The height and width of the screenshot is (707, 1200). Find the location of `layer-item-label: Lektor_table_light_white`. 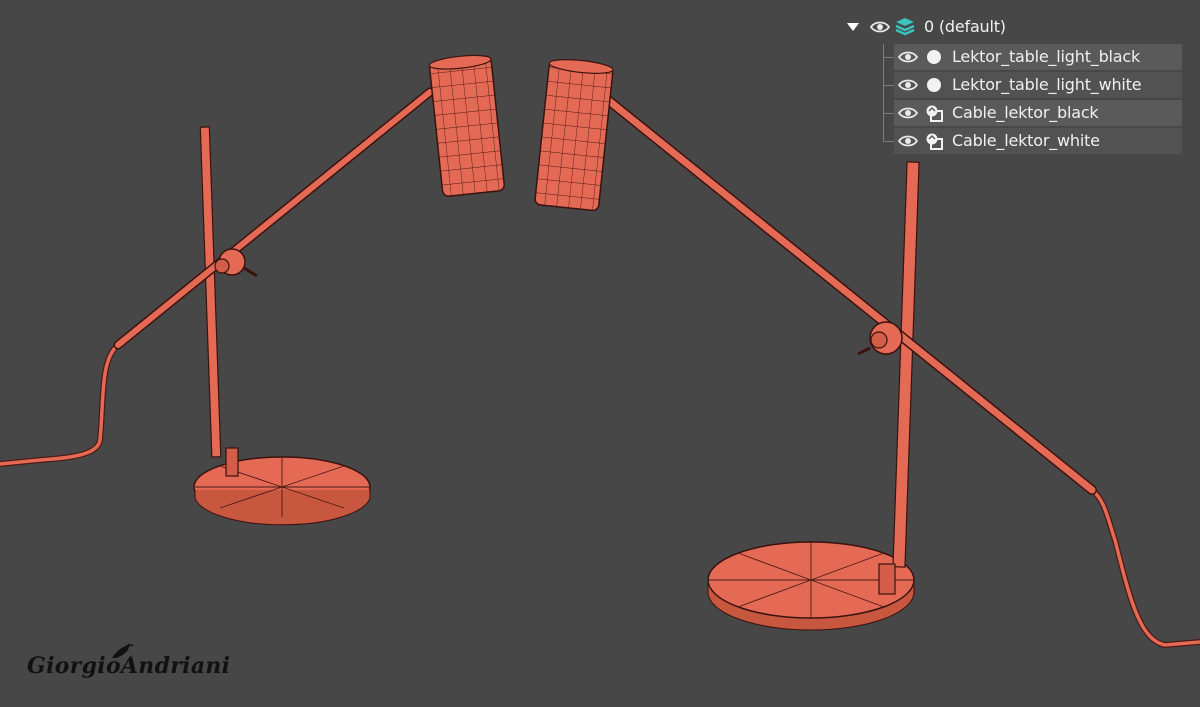

layer-item-label: Lektor_table_light_white is located at coordinates (1047, 84).